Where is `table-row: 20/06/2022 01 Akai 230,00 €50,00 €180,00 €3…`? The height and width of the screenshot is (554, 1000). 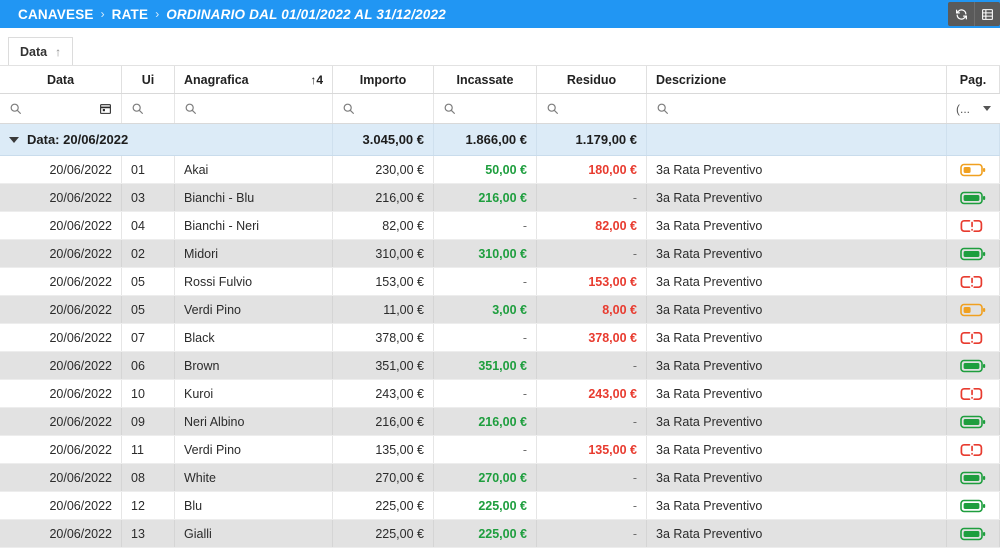
table-row: 20/06/2022 01 Akai 230,00 €50,00 €180,00 €3… is located at coordinates (500, 170).